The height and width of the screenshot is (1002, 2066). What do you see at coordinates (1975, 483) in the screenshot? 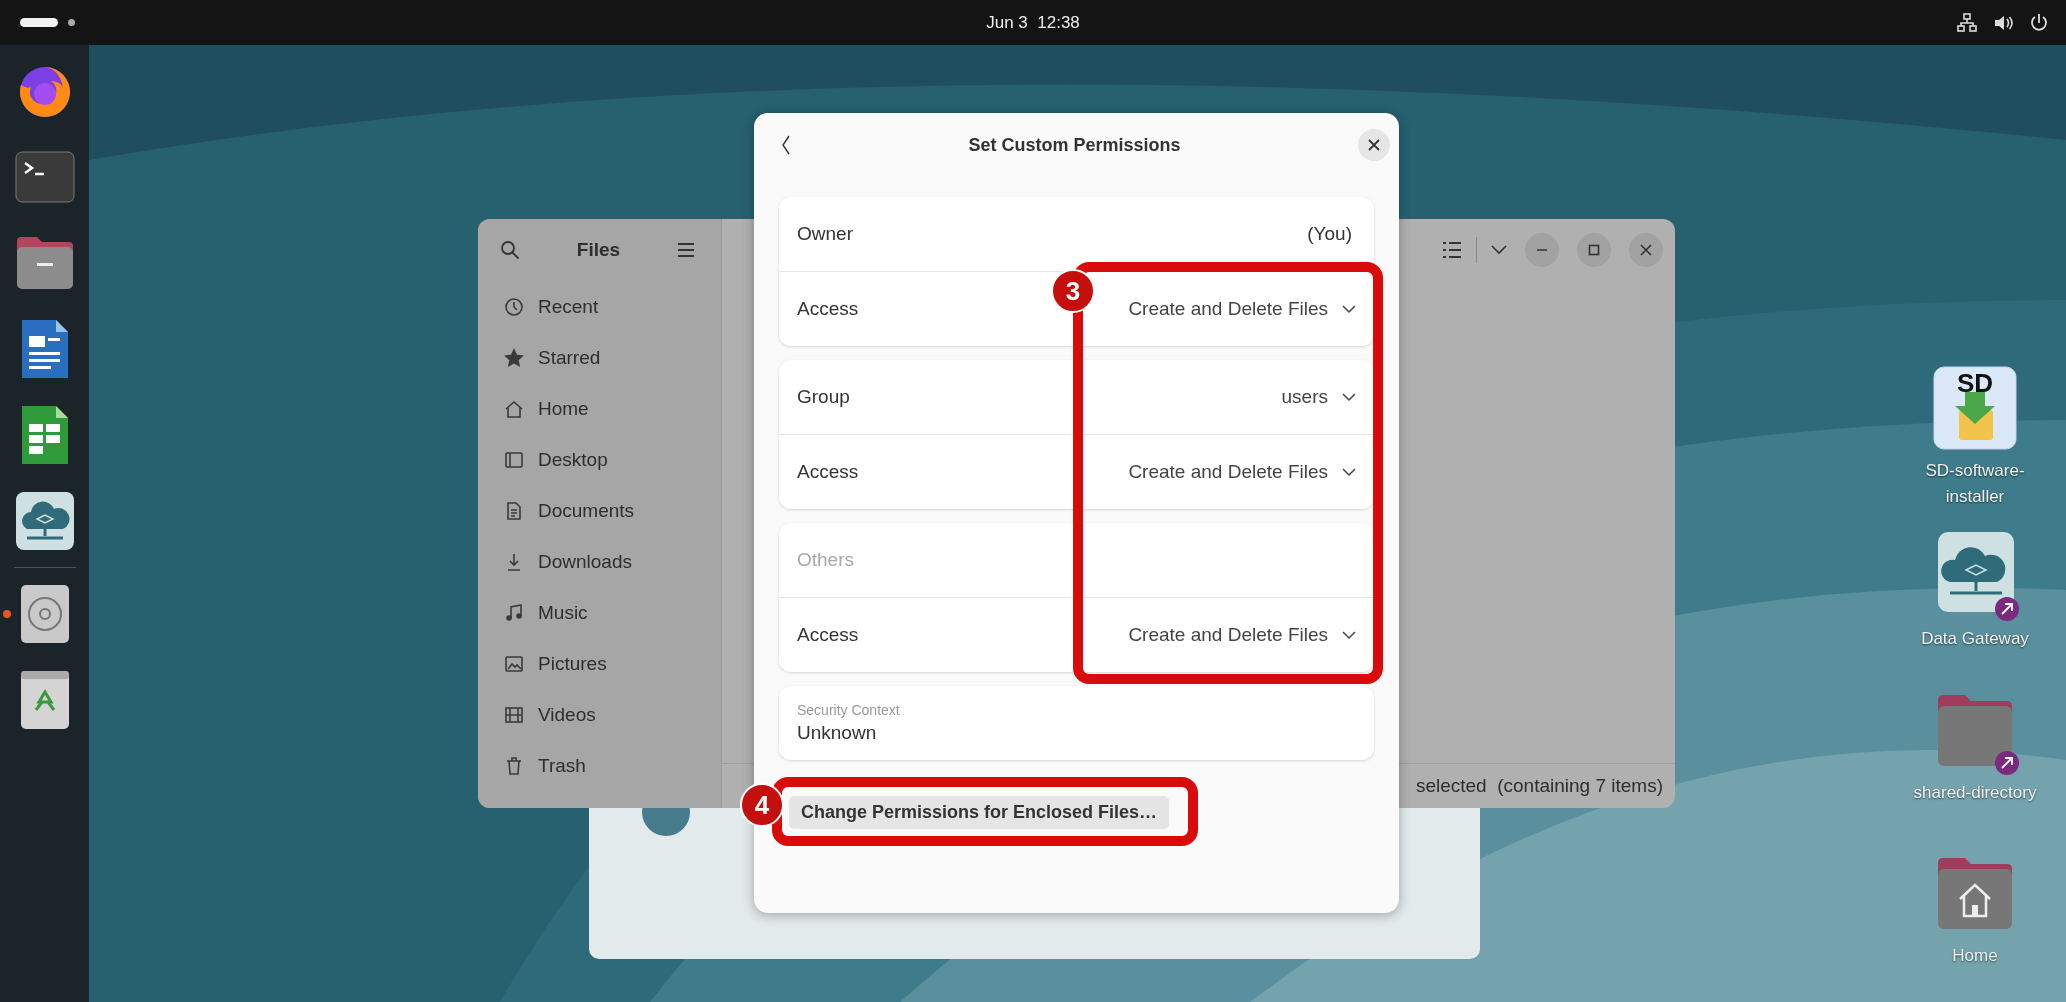
I see `desktop-icon-label: SD-software-installer` at bounding box center [1975, 483].